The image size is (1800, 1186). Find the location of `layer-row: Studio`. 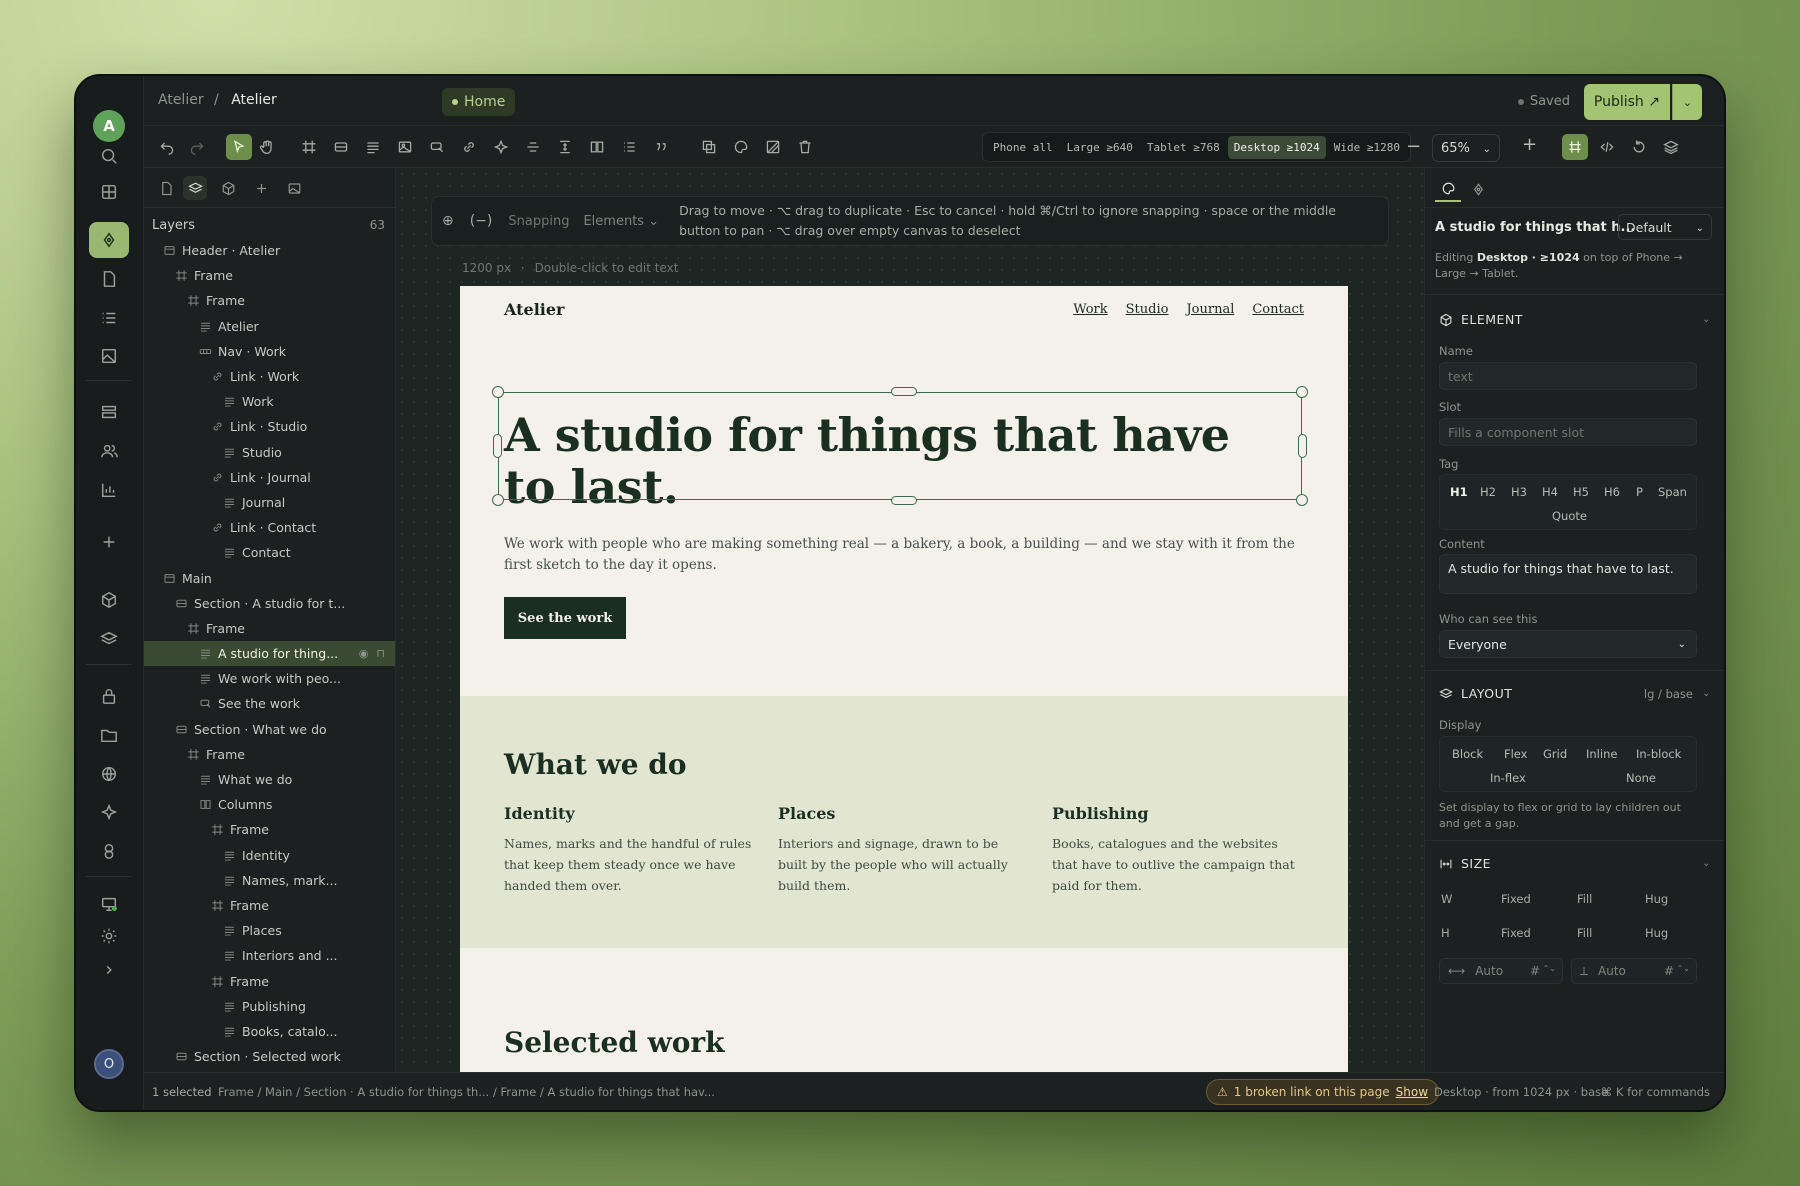

layer-row: Studio is located at coordinates (269, 452).